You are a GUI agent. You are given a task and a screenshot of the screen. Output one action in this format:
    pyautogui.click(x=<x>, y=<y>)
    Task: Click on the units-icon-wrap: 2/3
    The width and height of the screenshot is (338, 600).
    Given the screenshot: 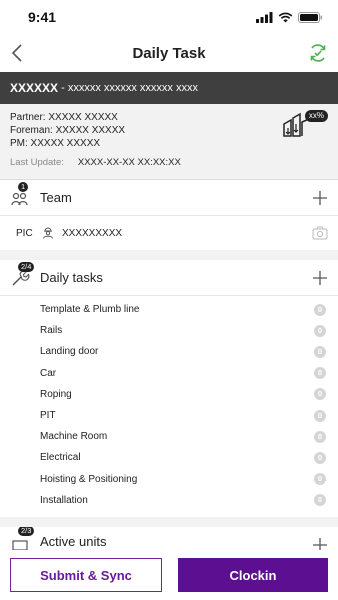 What is the action you would take?
    pyautogui.click(x=22, y=539)
    